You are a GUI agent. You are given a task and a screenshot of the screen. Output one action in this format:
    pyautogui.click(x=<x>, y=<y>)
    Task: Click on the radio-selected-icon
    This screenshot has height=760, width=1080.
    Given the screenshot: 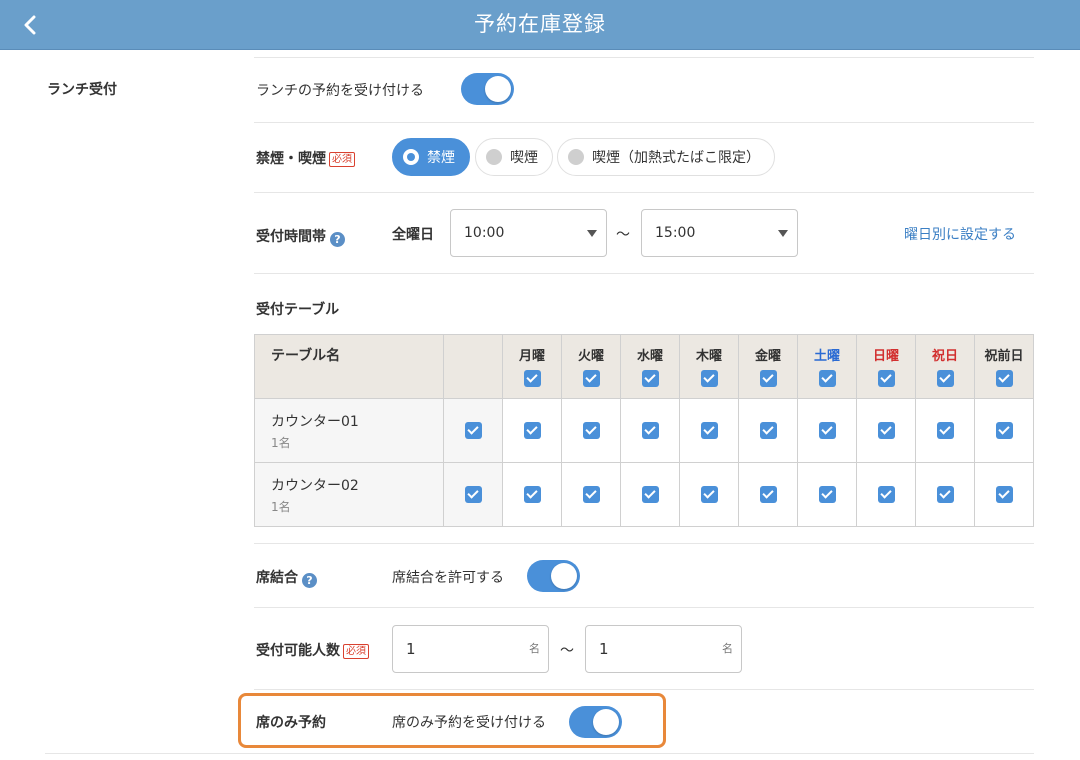 What is the action you would take?
    pyautogui.click(x=411, y=157)
    